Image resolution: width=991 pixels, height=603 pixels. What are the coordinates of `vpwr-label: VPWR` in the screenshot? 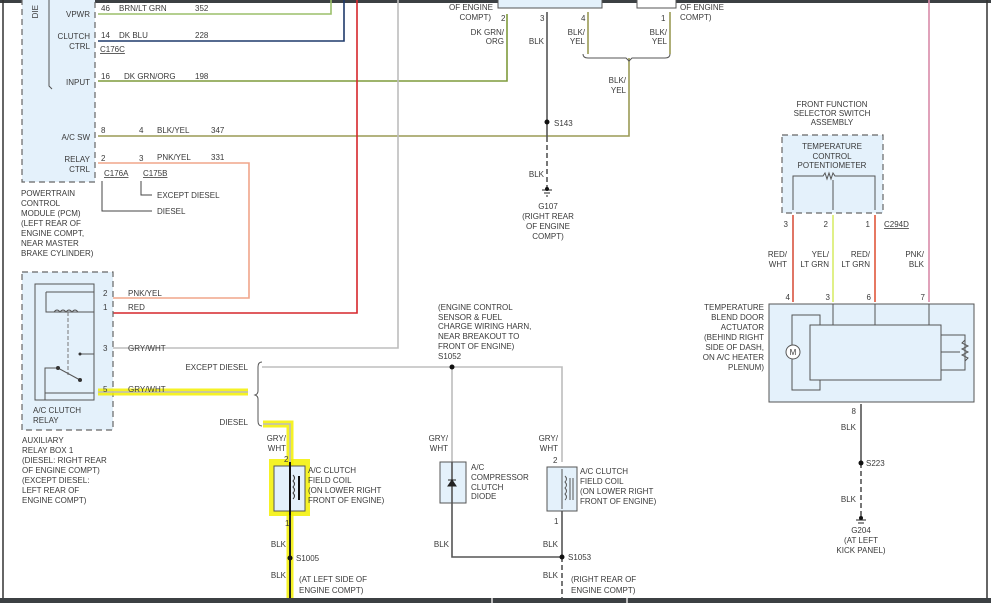 It's located at (78, 14).